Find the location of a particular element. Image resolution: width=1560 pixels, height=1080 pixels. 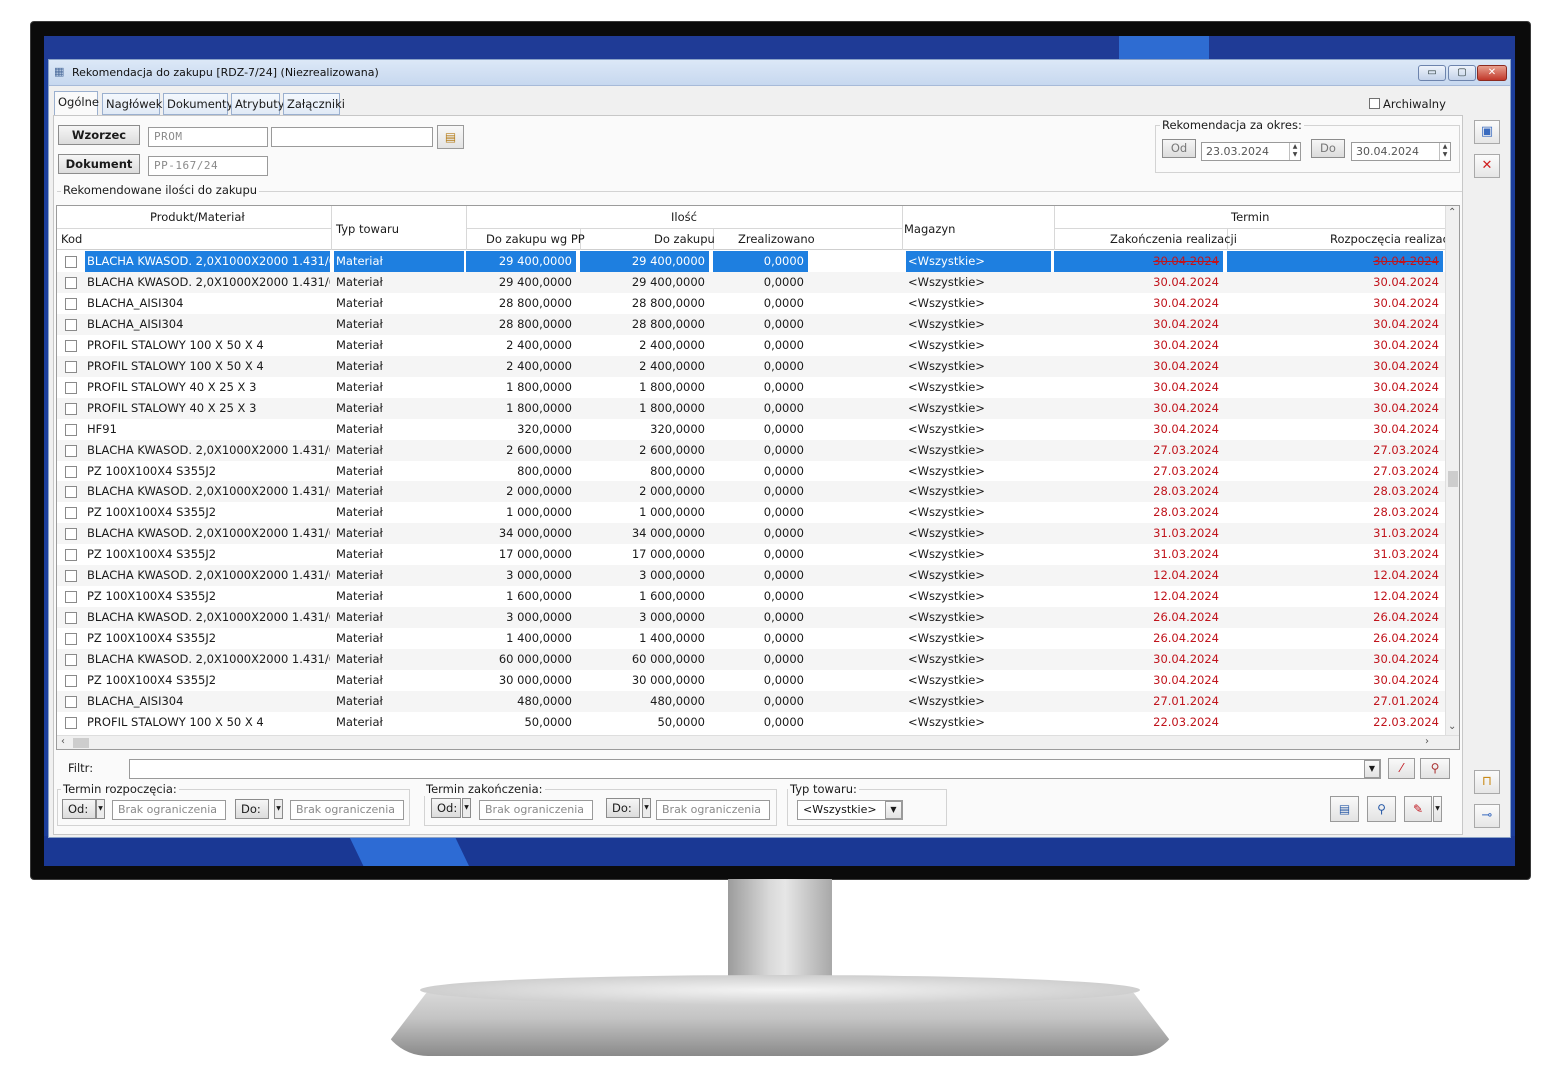

wzorzec-field: PROM is located at coordinates (208, 137).